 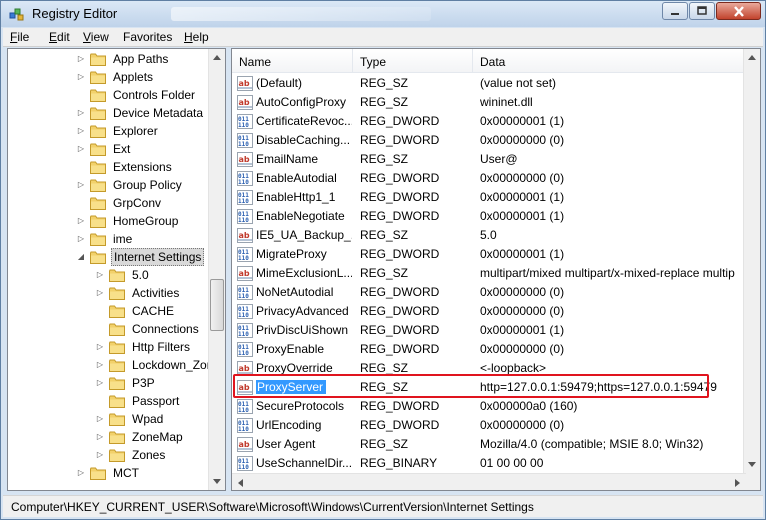 I want to click on tree-item: ▷ Wpad, so click(x=130, y=419).